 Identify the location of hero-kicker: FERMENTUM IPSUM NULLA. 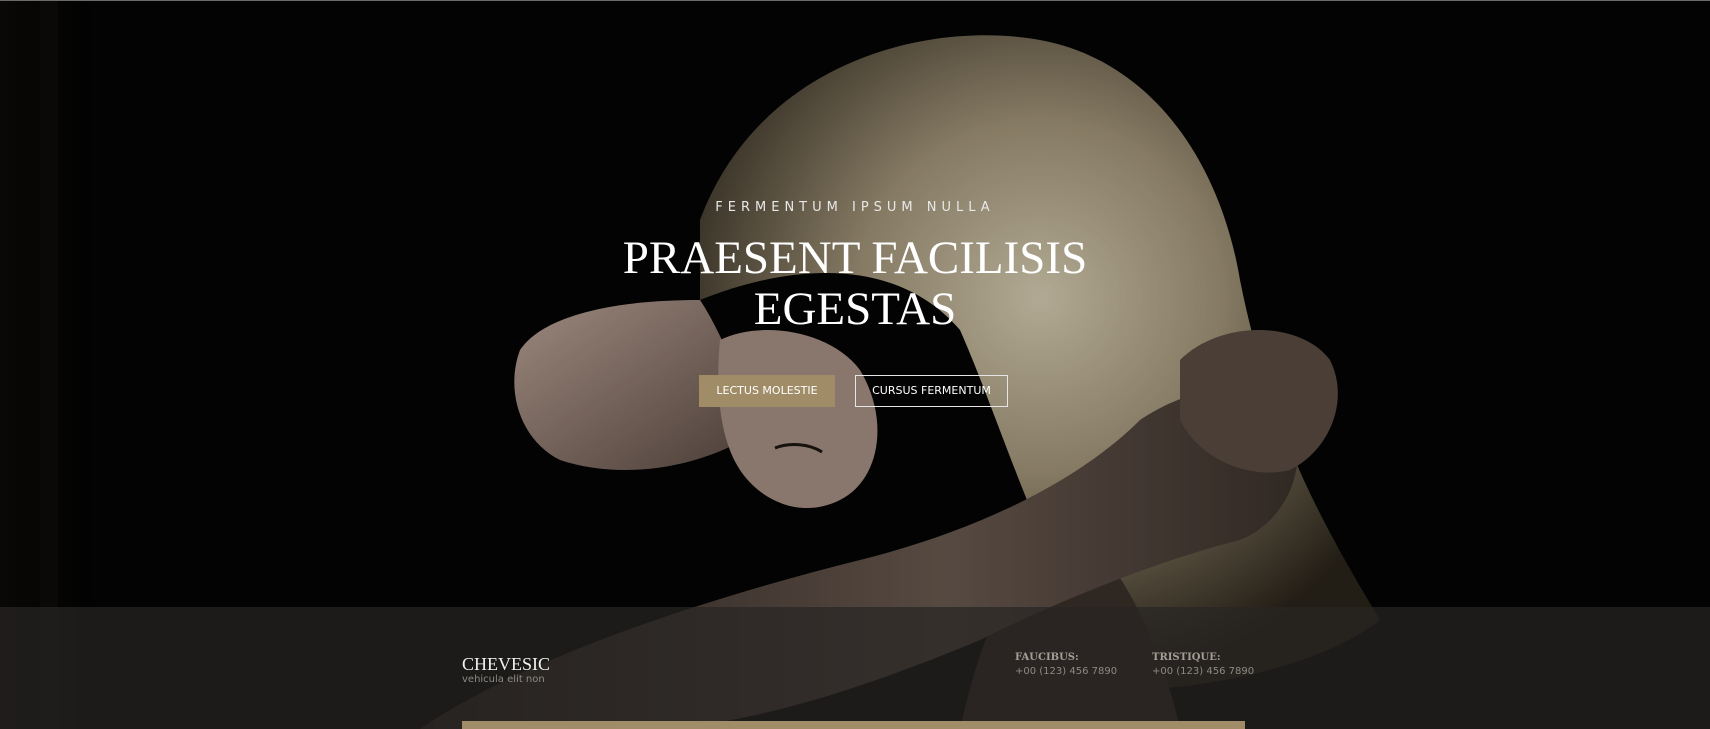
(855, 207).